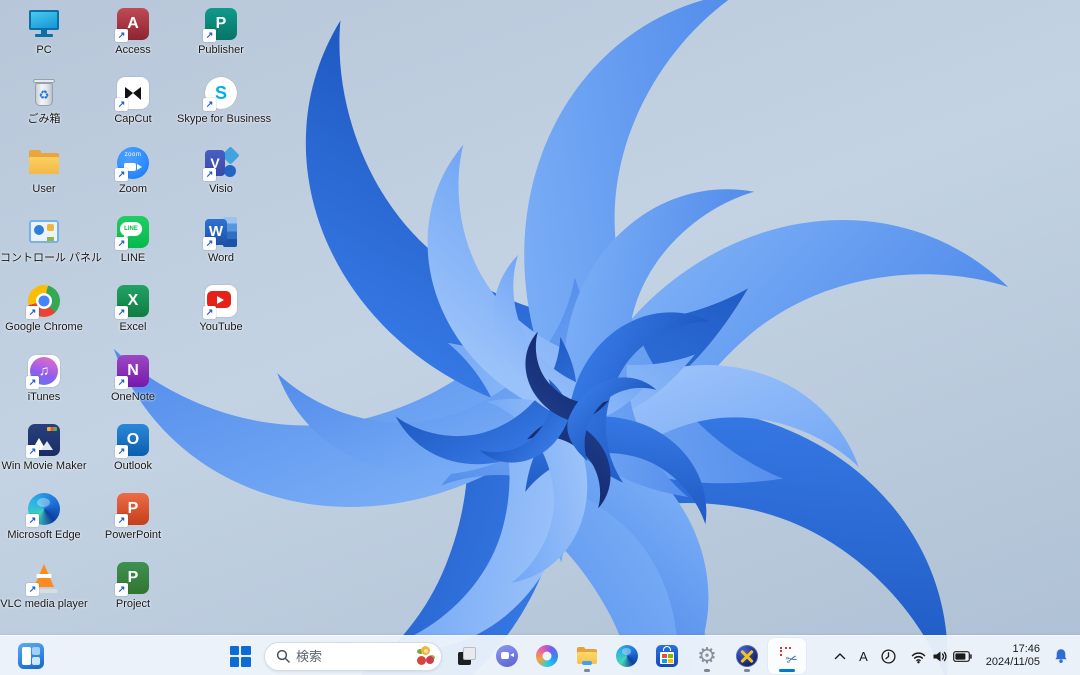 This screenshot has height=675, width=1080. I want to click on desktop-icon-label: OneNote, so click(133, 396).